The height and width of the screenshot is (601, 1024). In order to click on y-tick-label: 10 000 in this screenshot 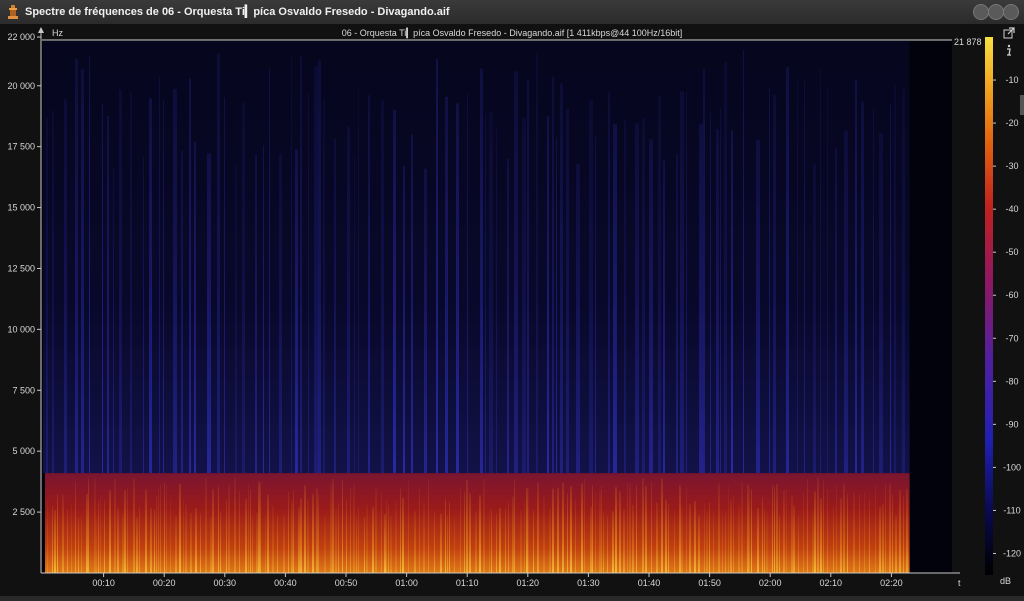, I will do `click(21, 329)`.